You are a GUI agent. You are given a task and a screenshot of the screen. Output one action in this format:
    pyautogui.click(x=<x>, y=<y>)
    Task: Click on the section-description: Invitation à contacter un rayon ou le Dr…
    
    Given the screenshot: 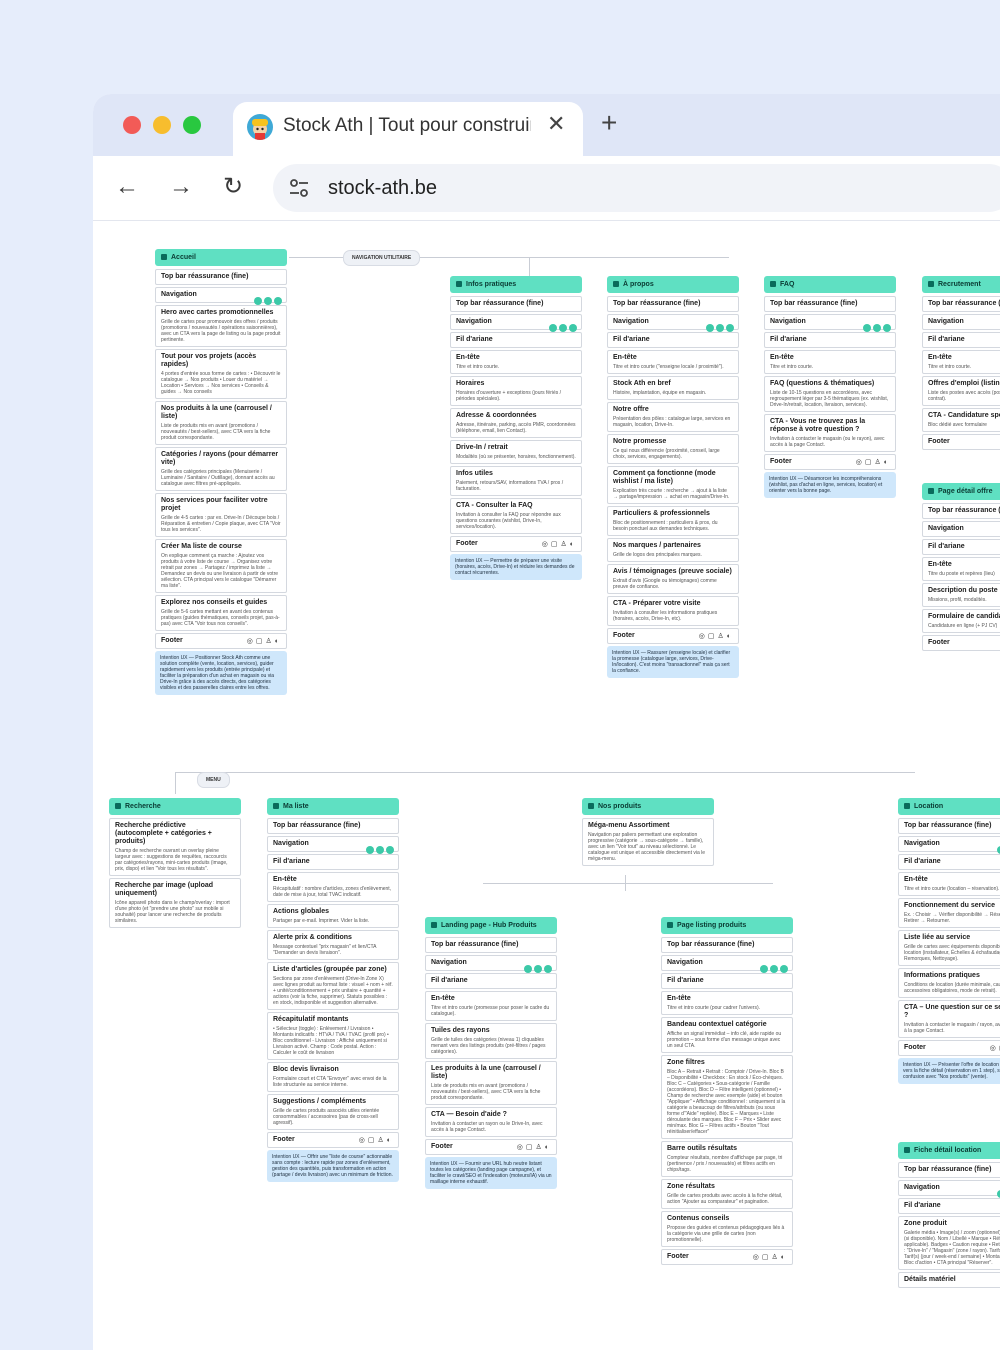 What is the action you would take?
    pyautogui.click(x=487, y=1127)
    